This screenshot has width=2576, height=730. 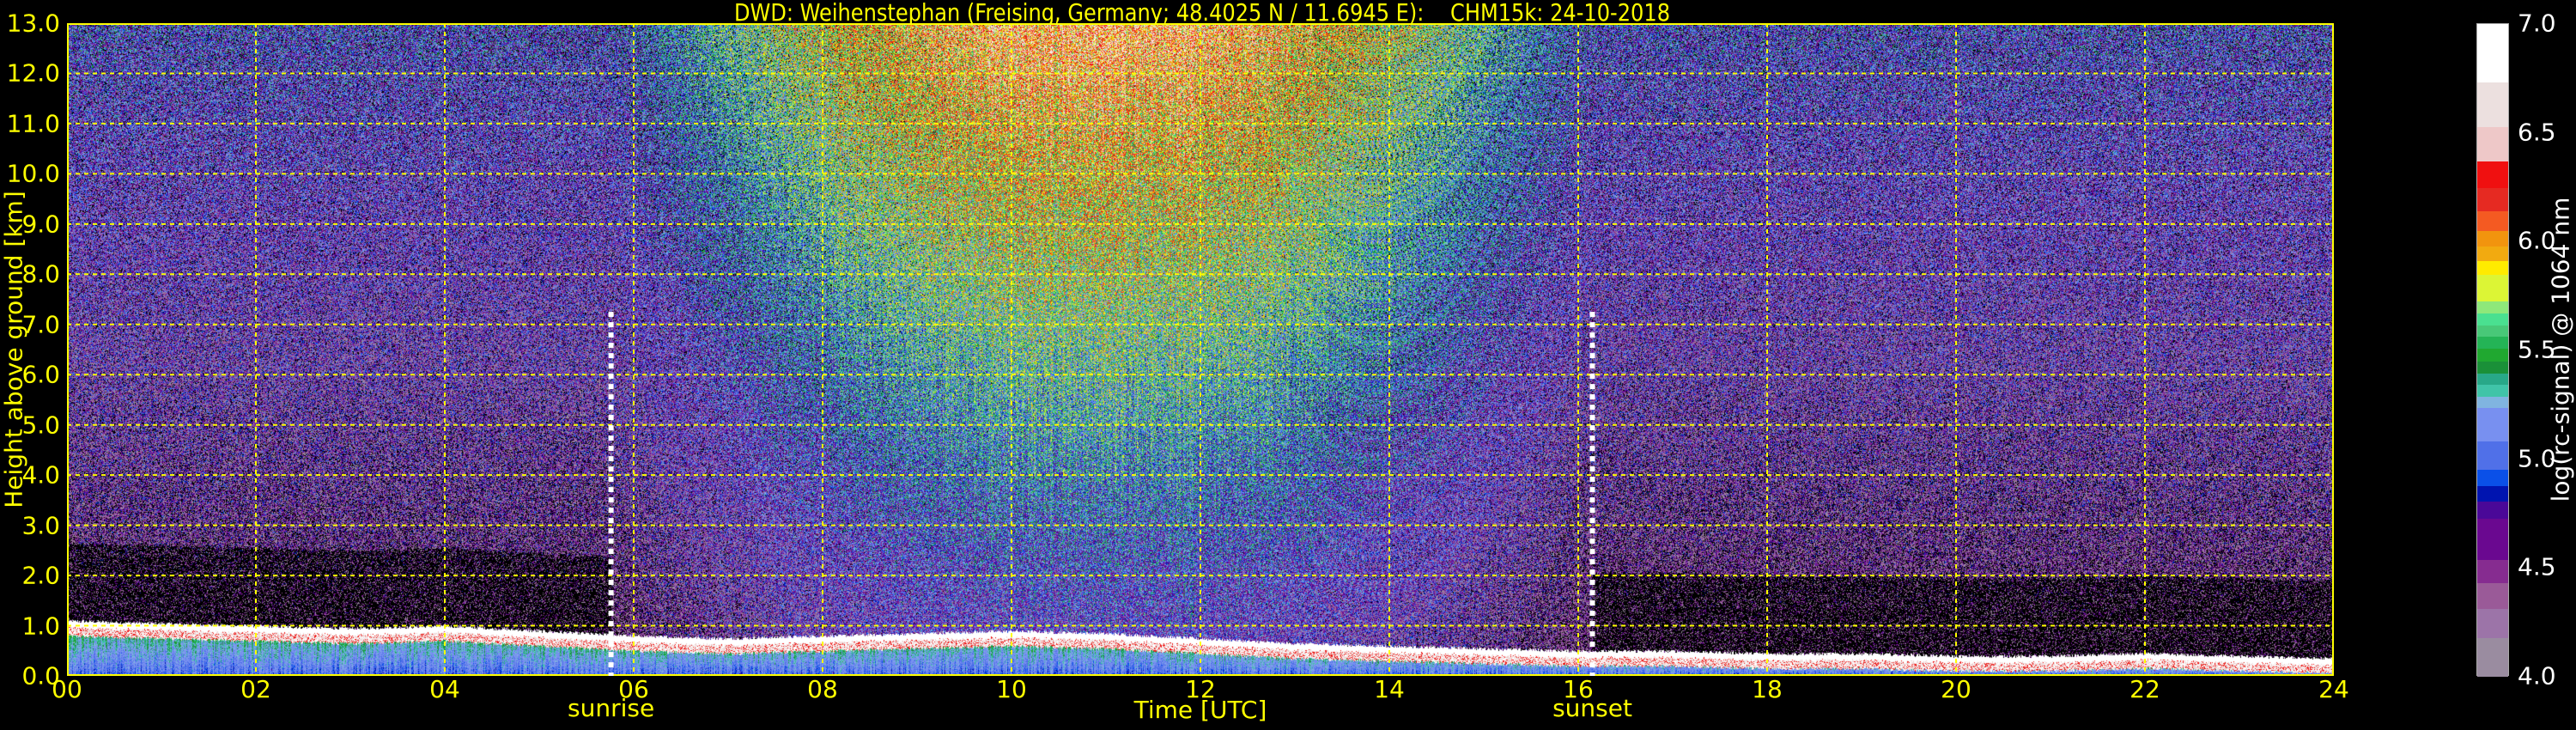 I want to click on colorbar-label: log(rc-signal) @ 1064 nm, so click(x=2560, y=349).